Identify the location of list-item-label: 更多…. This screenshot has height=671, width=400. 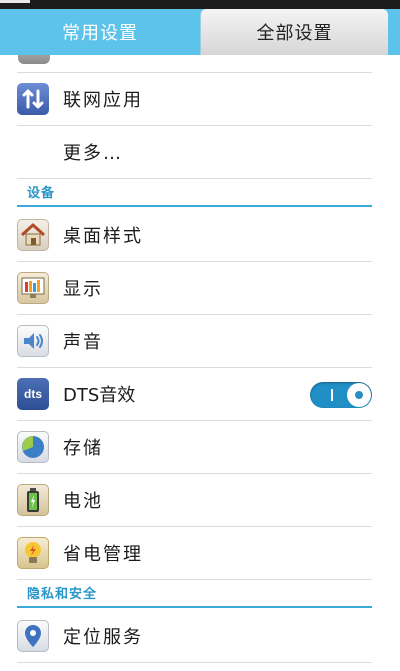
(93, 153).